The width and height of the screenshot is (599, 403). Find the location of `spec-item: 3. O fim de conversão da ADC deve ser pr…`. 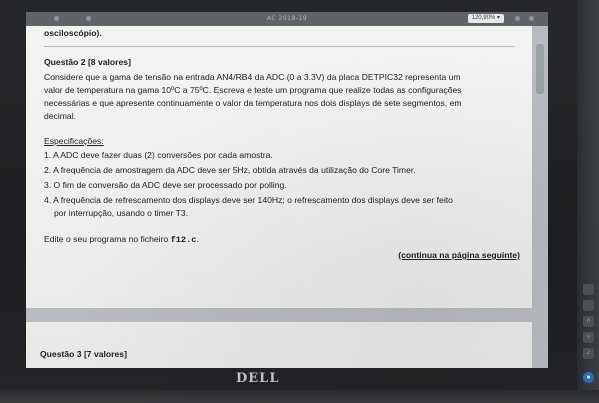

spec-item: 3. O fim de conversão da ADC deve ser pr… is located at coordinates (281, 185).